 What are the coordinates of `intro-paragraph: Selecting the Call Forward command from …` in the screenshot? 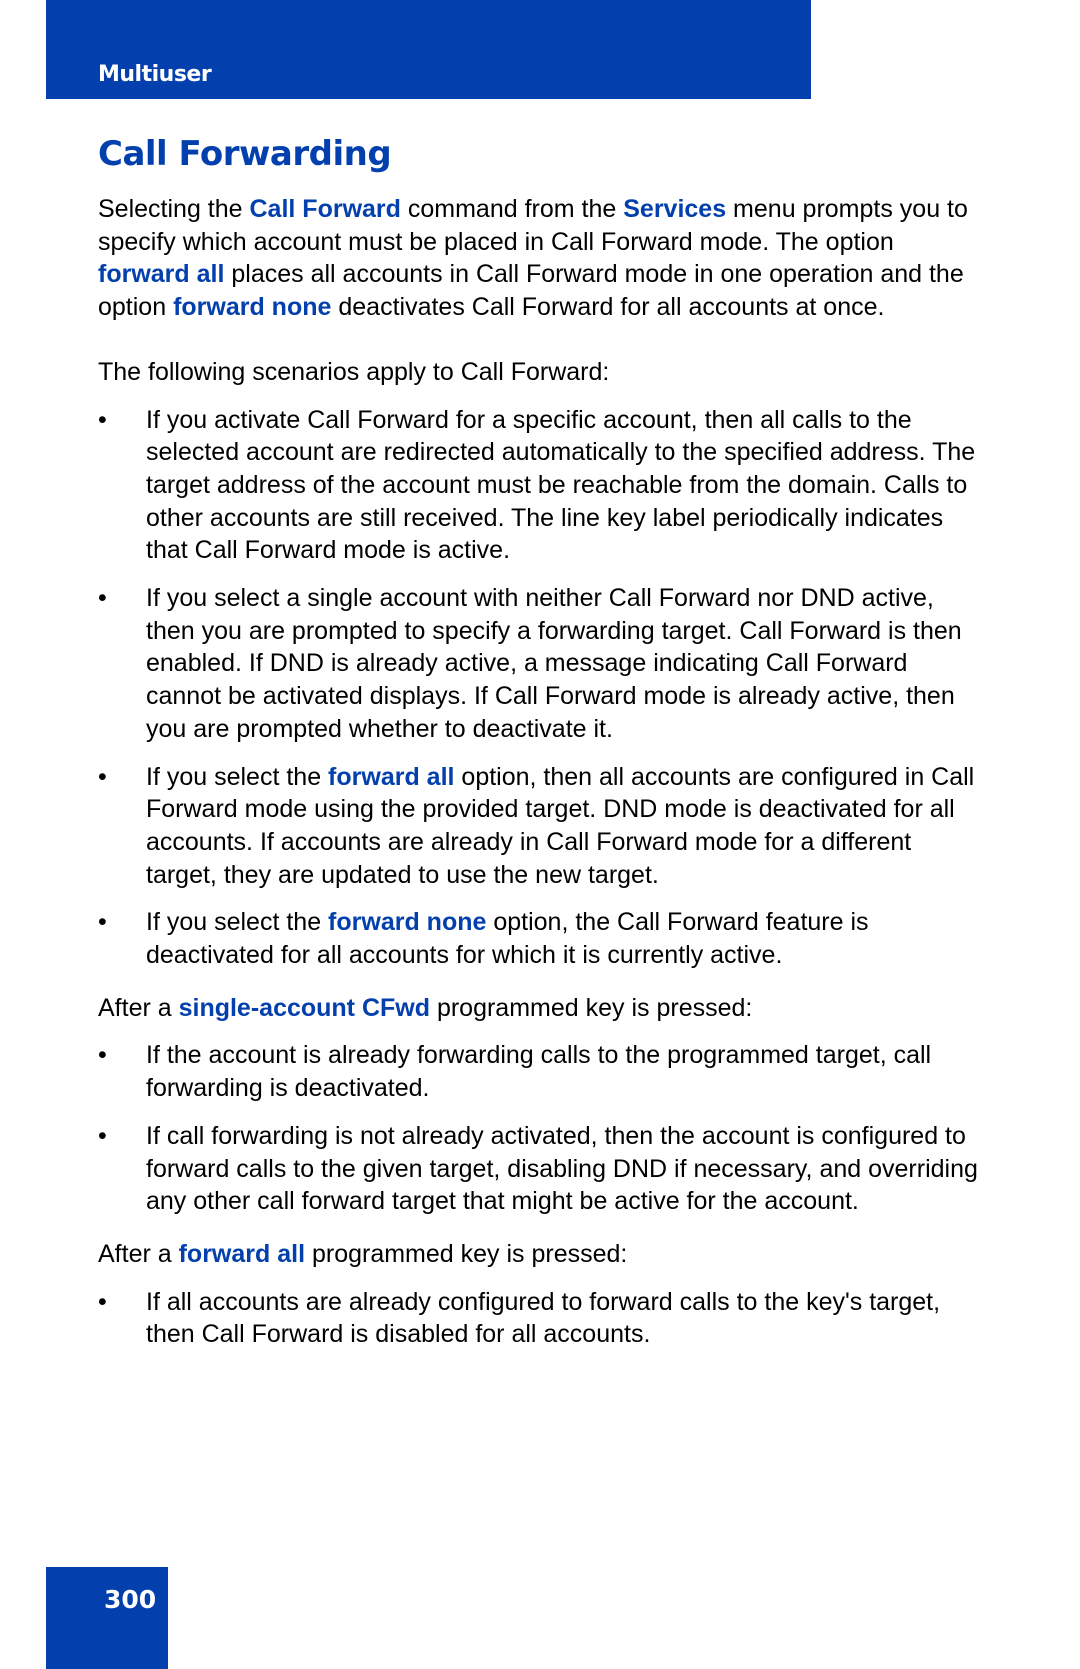 It's located at (538, 258).